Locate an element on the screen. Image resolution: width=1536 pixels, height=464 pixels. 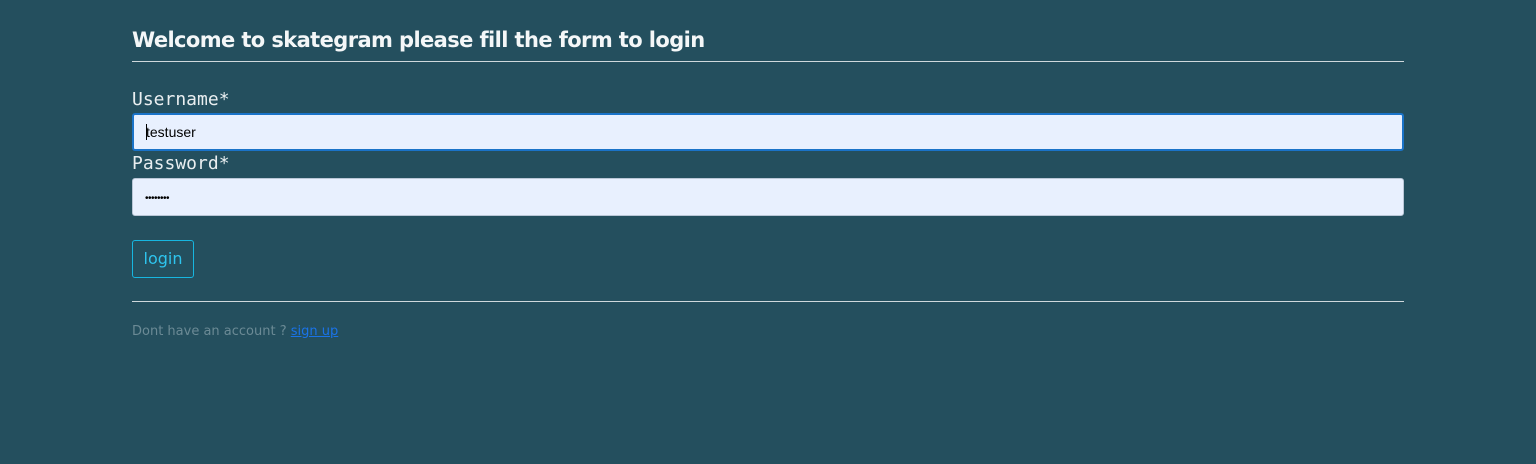
username-field: testuser is located at coordinates (768, 132).